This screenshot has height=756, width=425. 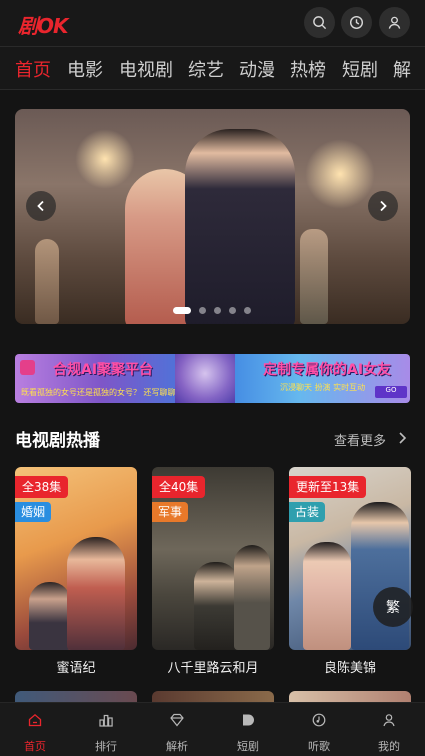 I want to click on ad-headline-left: 合规AI聚聚平台, so click(x=103, y=370).